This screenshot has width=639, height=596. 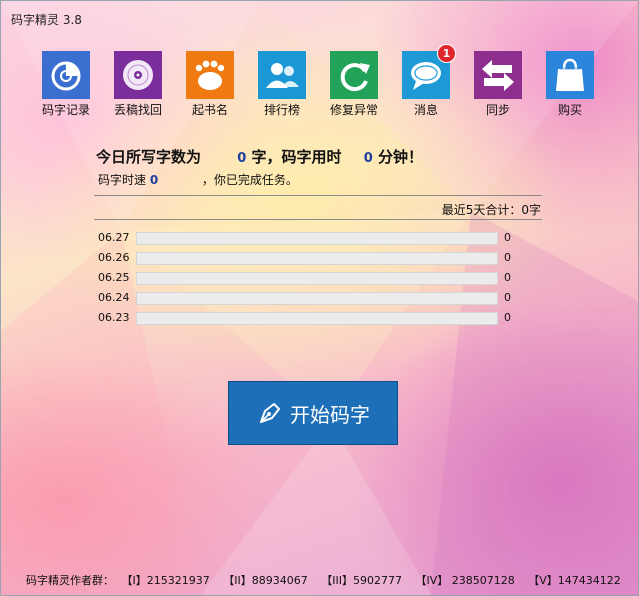 I want to click on headline-mid: 字，码字用时, so click(x=296, y=157).